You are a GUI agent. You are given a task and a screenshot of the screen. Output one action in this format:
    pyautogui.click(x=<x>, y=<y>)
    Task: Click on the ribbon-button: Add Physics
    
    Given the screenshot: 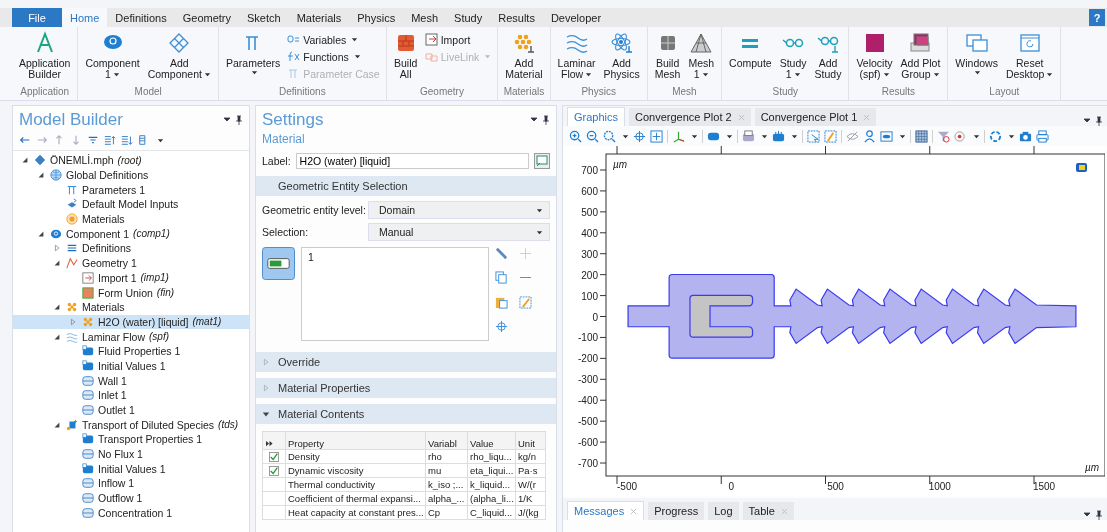 What is the action you would take?
    pyautogui.click(x=621, y=55)
    